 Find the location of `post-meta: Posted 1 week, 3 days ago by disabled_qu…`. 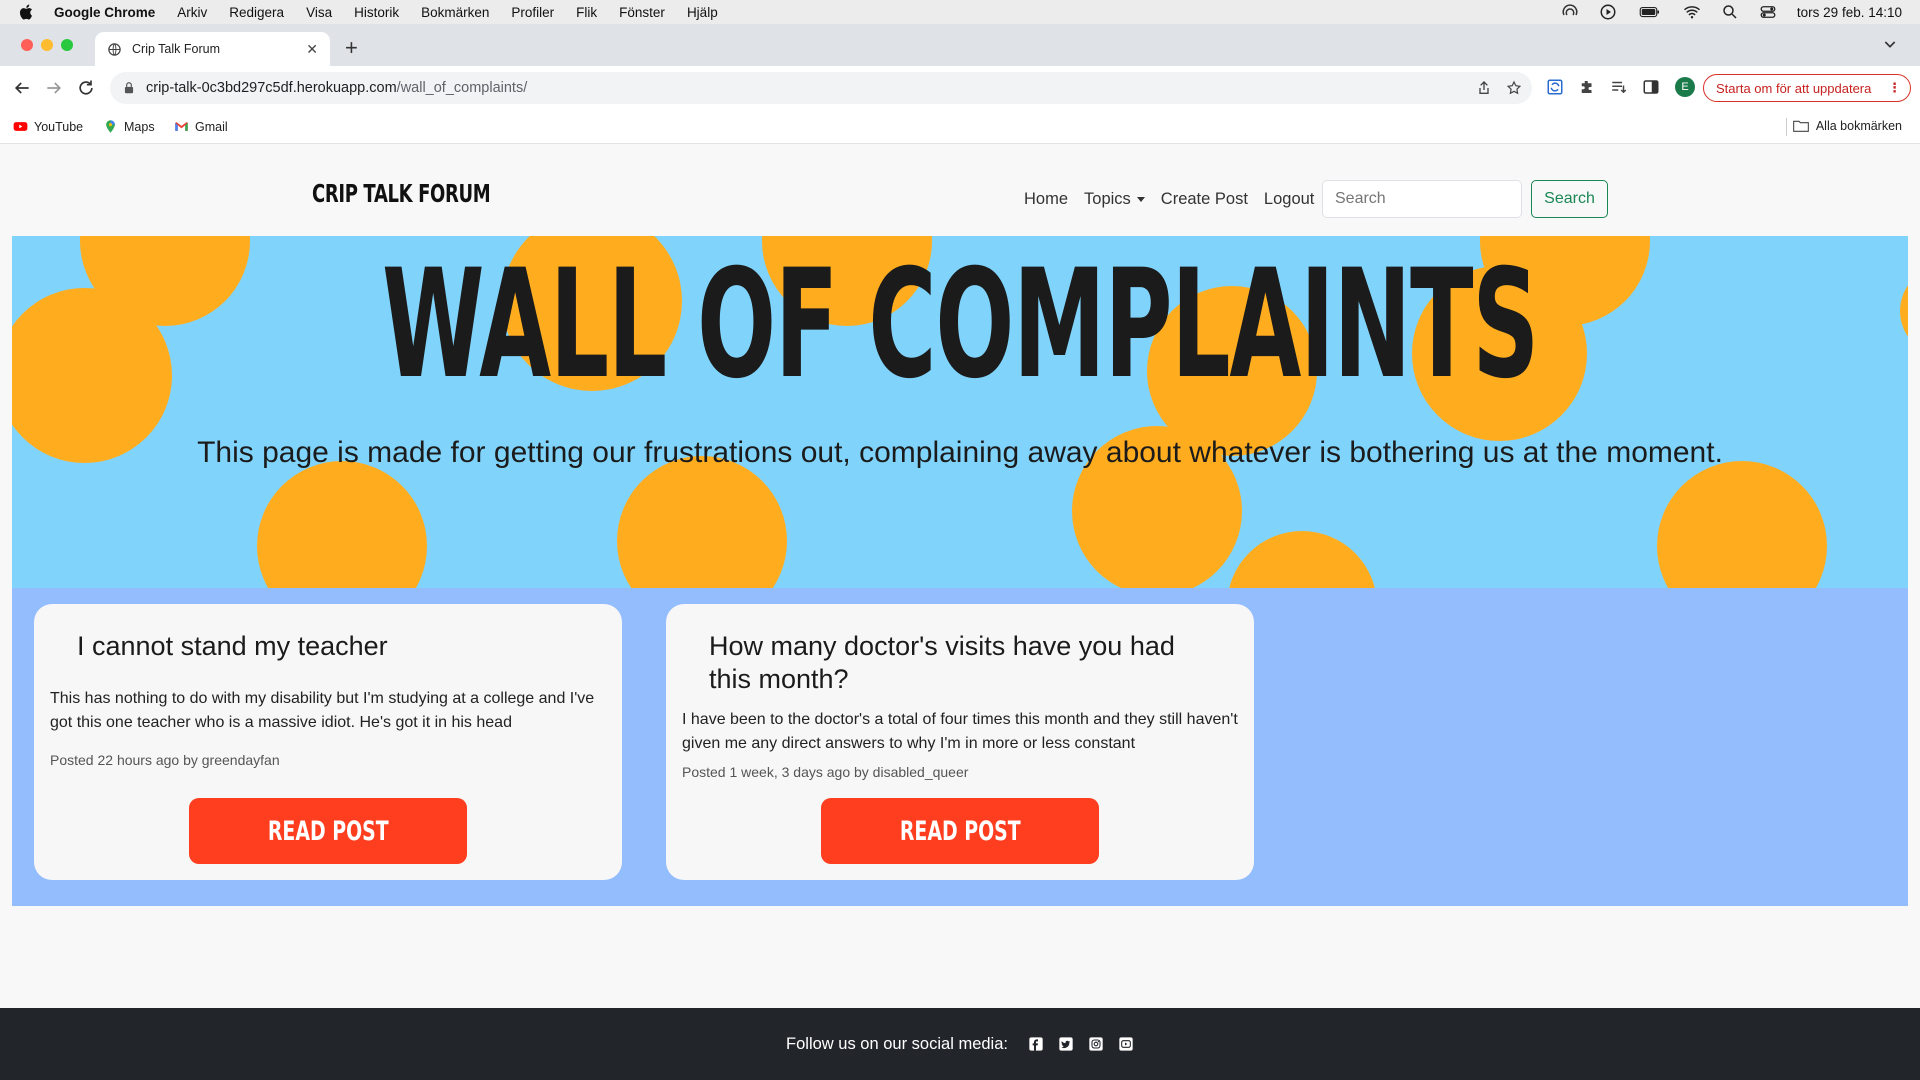

post-meta: Posted 1 week, 3 days ago by disabled_qu… is located at coordinates (825, 772).